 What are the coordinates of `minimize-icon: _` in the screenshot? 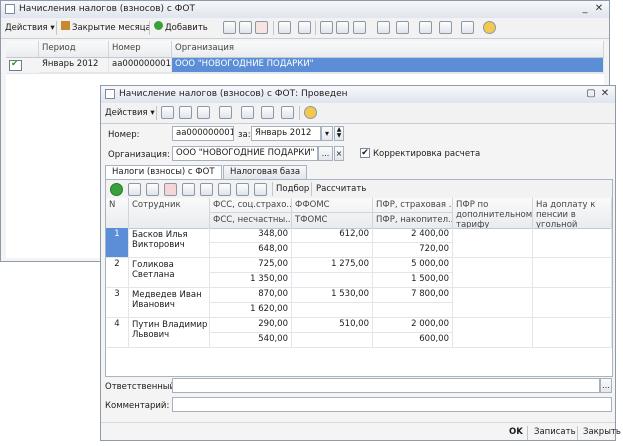 It's located at (585, 9).